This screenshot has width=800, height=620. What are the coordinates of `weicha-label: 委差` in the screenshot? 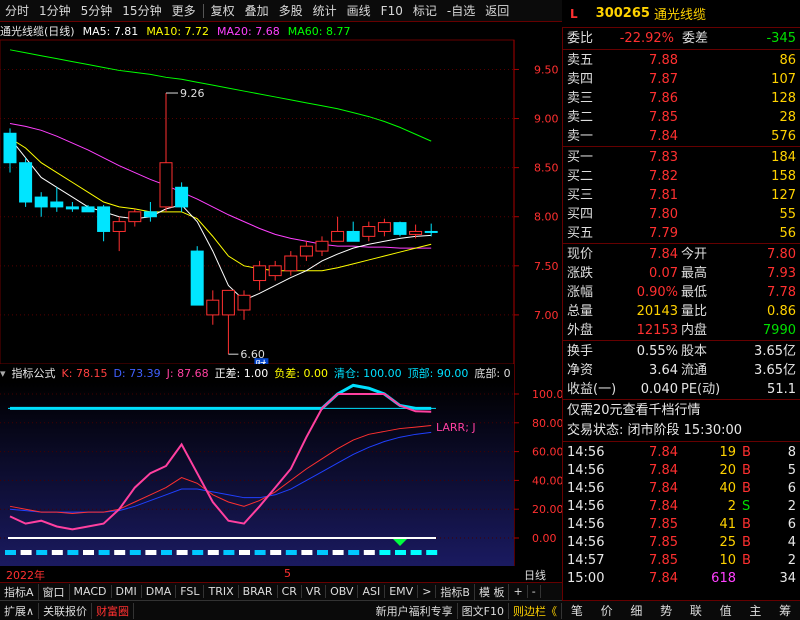 It's located at (695, 38).